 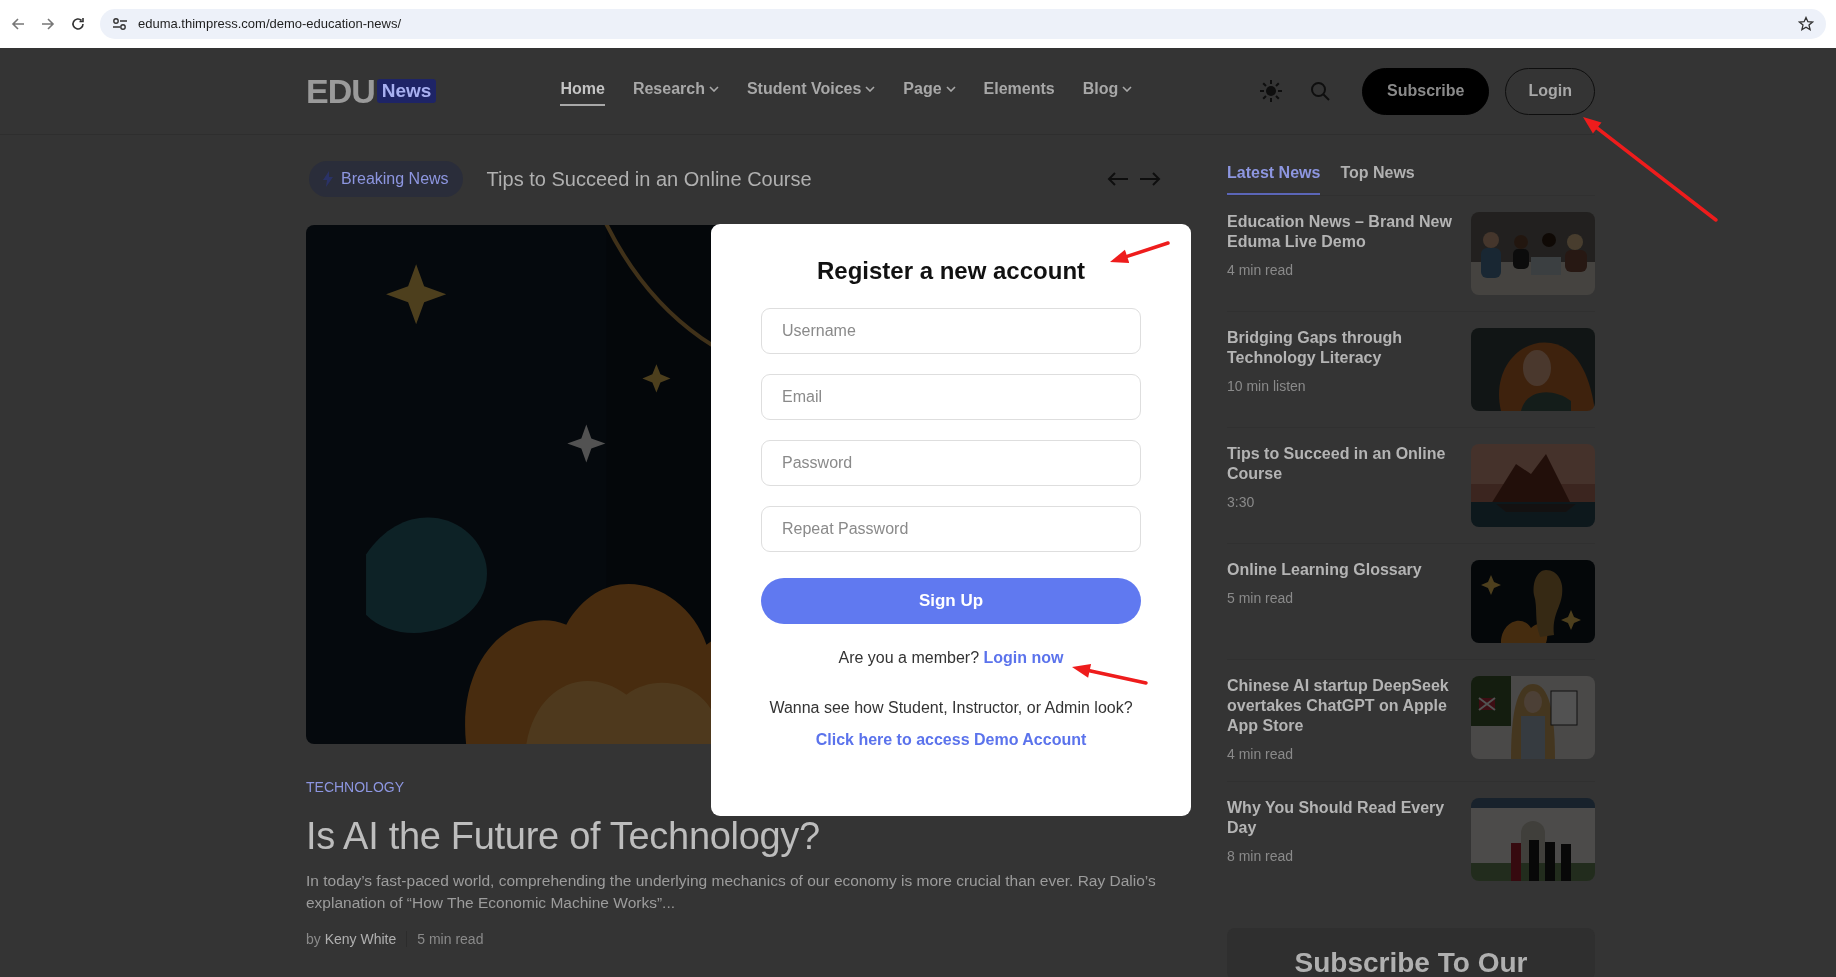 I want to click on nav-link: Student Voices, so click(x=811, y=91).